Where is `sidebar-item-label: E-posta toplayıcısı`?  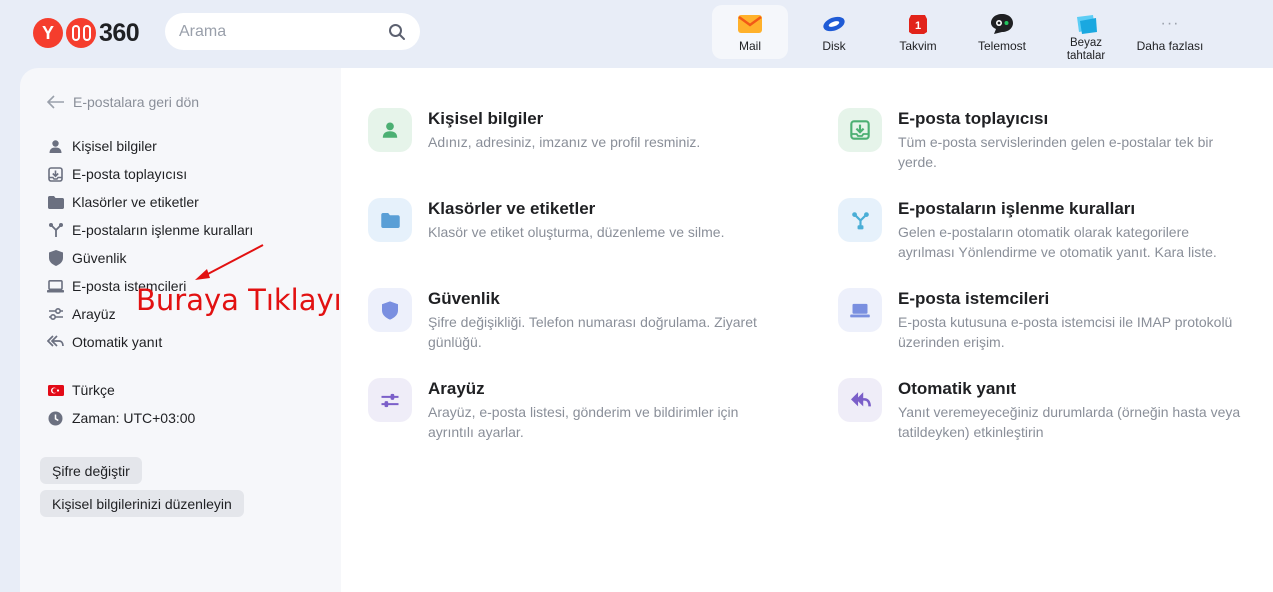 sidebar-item-label: E-posta toplayıcısı is located at coordinates (130, 174).